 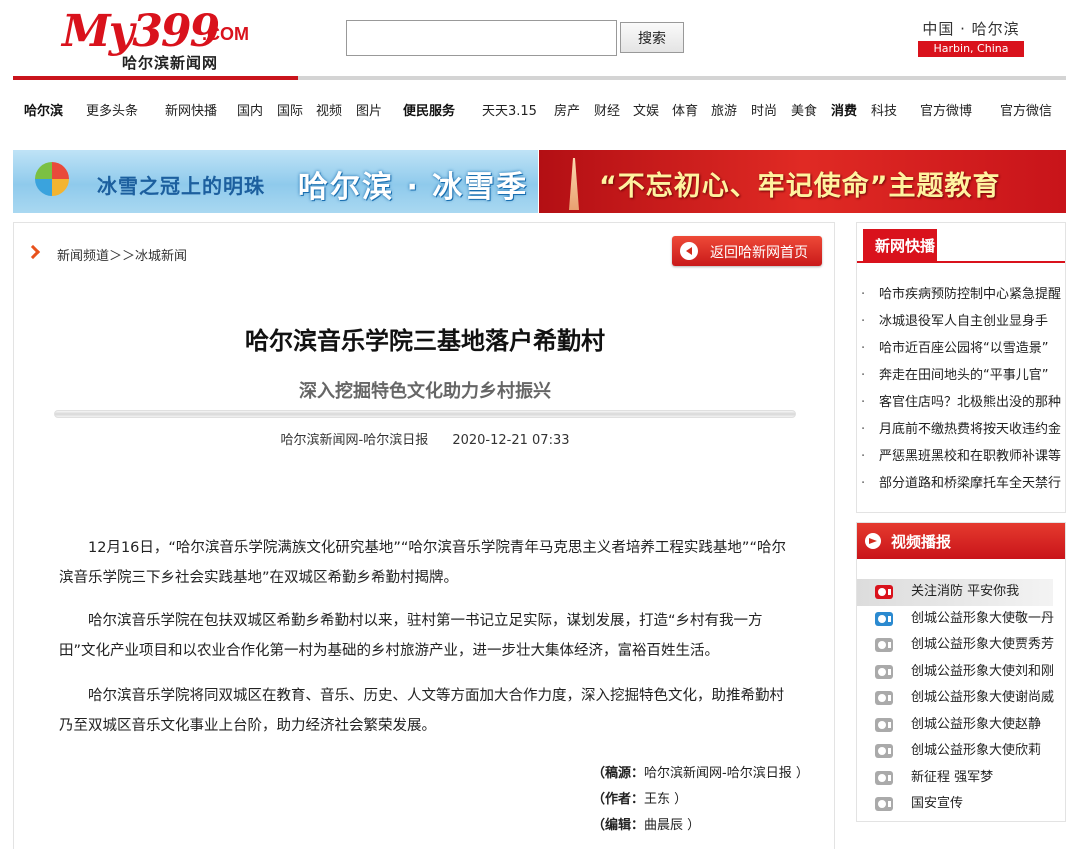 I want to click on video-list-item: 国安宣传, so click(x=961, y=804).